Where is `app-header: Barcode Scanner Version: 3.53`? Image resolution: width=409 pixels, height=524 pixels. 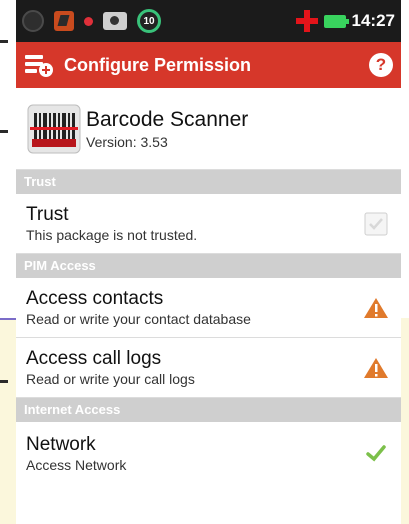
app-header: Barcode Scanner Version: 3.53 is located at coordinates (208, 129).